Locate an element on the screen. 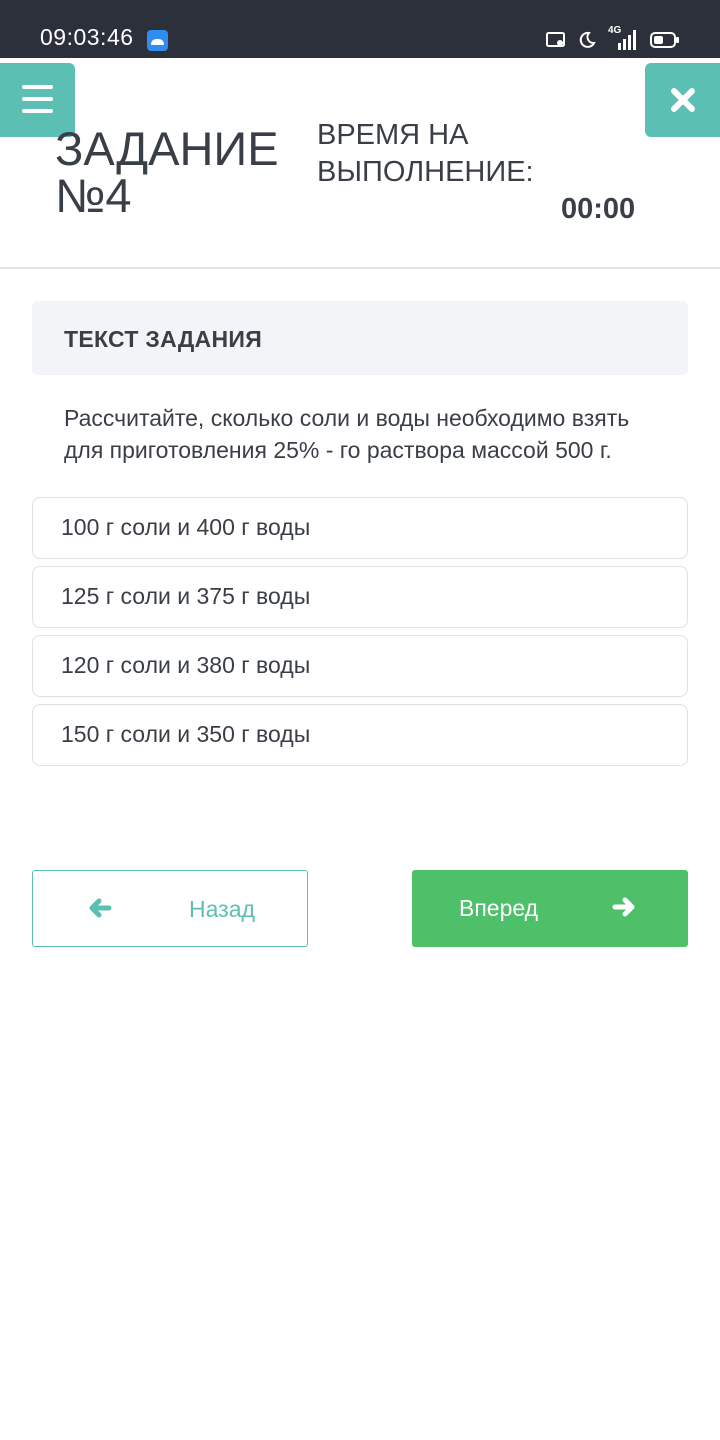 This screenshot has height=1440, width=720. status-time: 09:03:46 is located at coordinates (87, 37).